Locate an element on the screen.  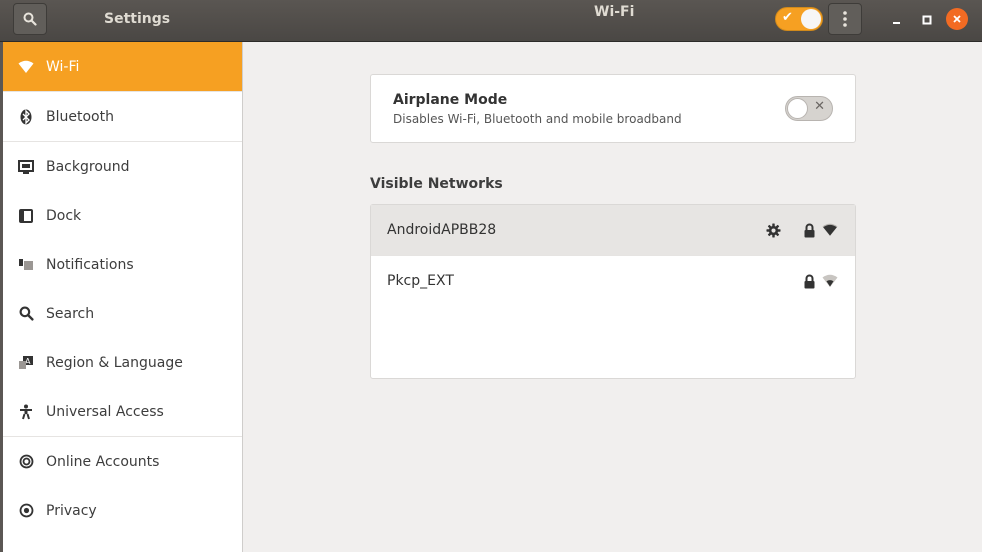
background-icon is located at coordinates (26, 167).